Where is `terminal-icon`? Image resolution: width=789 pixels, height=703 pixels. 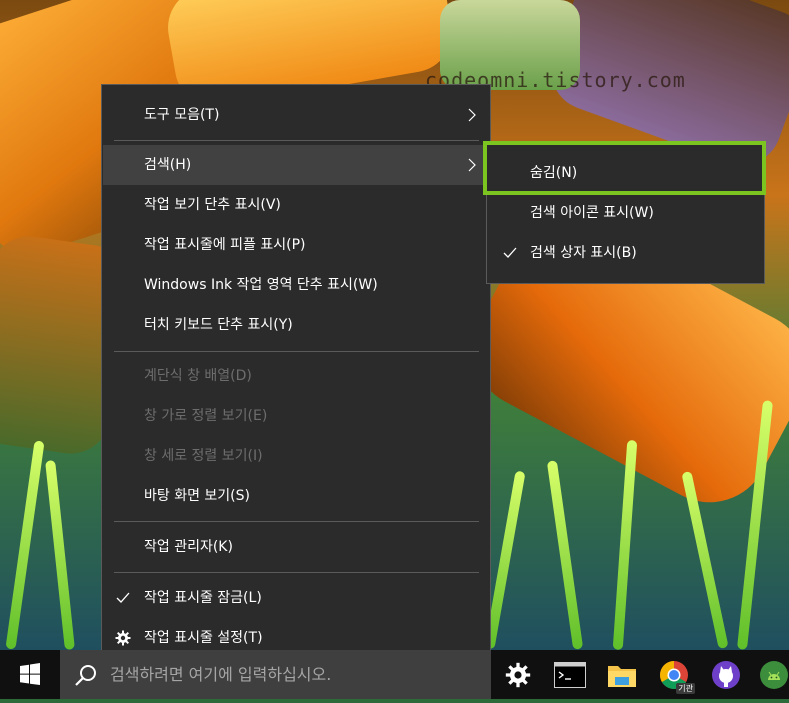
terminal-icon is located at coordinates (570, 675).